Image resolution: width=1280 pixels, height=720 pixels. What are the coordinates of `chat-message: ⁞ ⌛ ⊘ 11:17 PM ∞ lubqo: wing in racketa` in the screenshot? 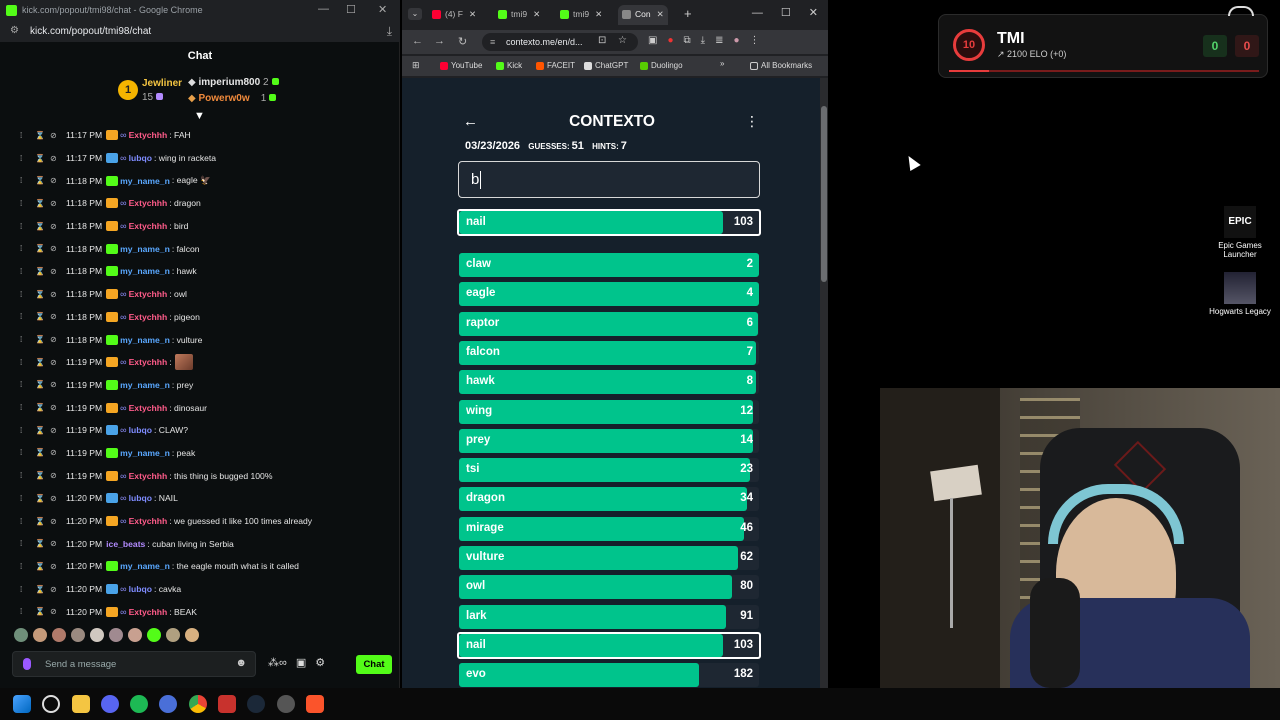 It's located at (199, 158).